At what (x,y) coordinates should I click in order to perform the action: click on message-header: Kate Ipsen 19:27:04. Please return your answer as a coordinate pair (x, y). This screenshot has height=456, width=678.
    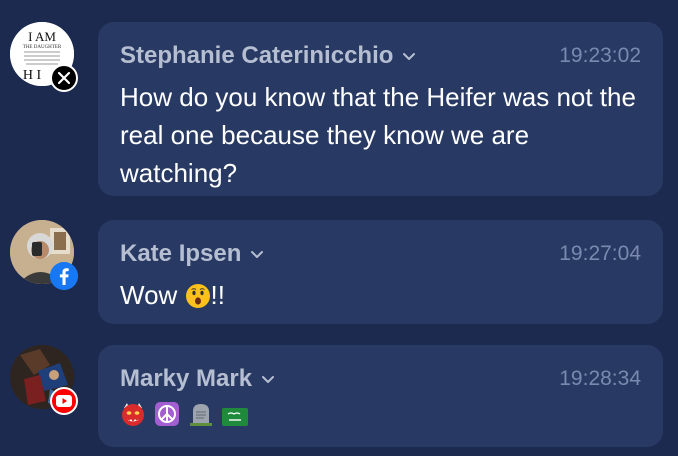
    Looking at the image, I should click on (380, 254).